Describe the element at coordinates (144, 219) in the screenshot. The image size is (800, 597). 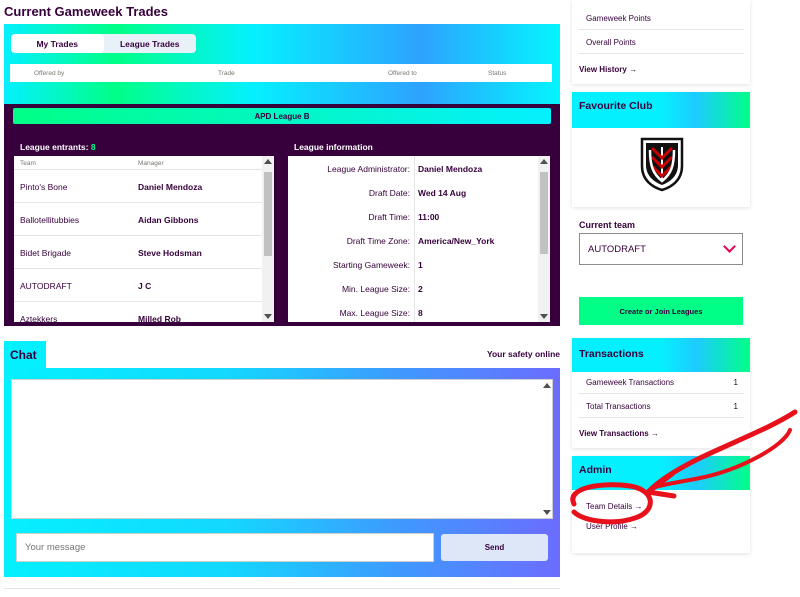
I see `table-row: Ballotellitubbies Aidan Gibbons` at that location.